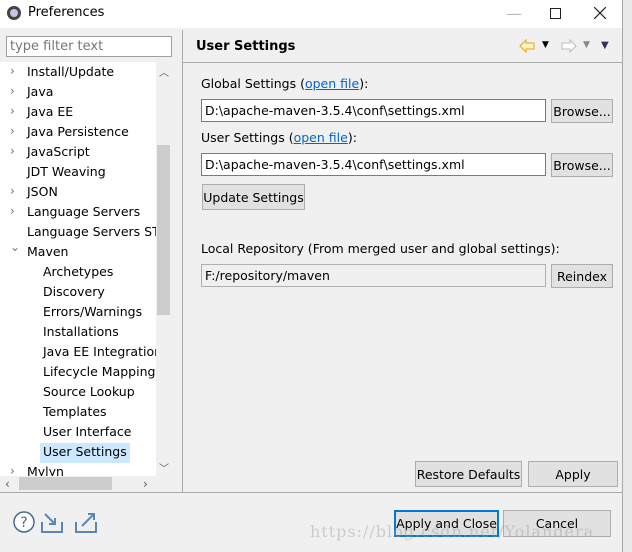 The image size is (632, 552). Describe the element at coordinates (182, 261) in the screenshot. I see `sash-divider` at that location.